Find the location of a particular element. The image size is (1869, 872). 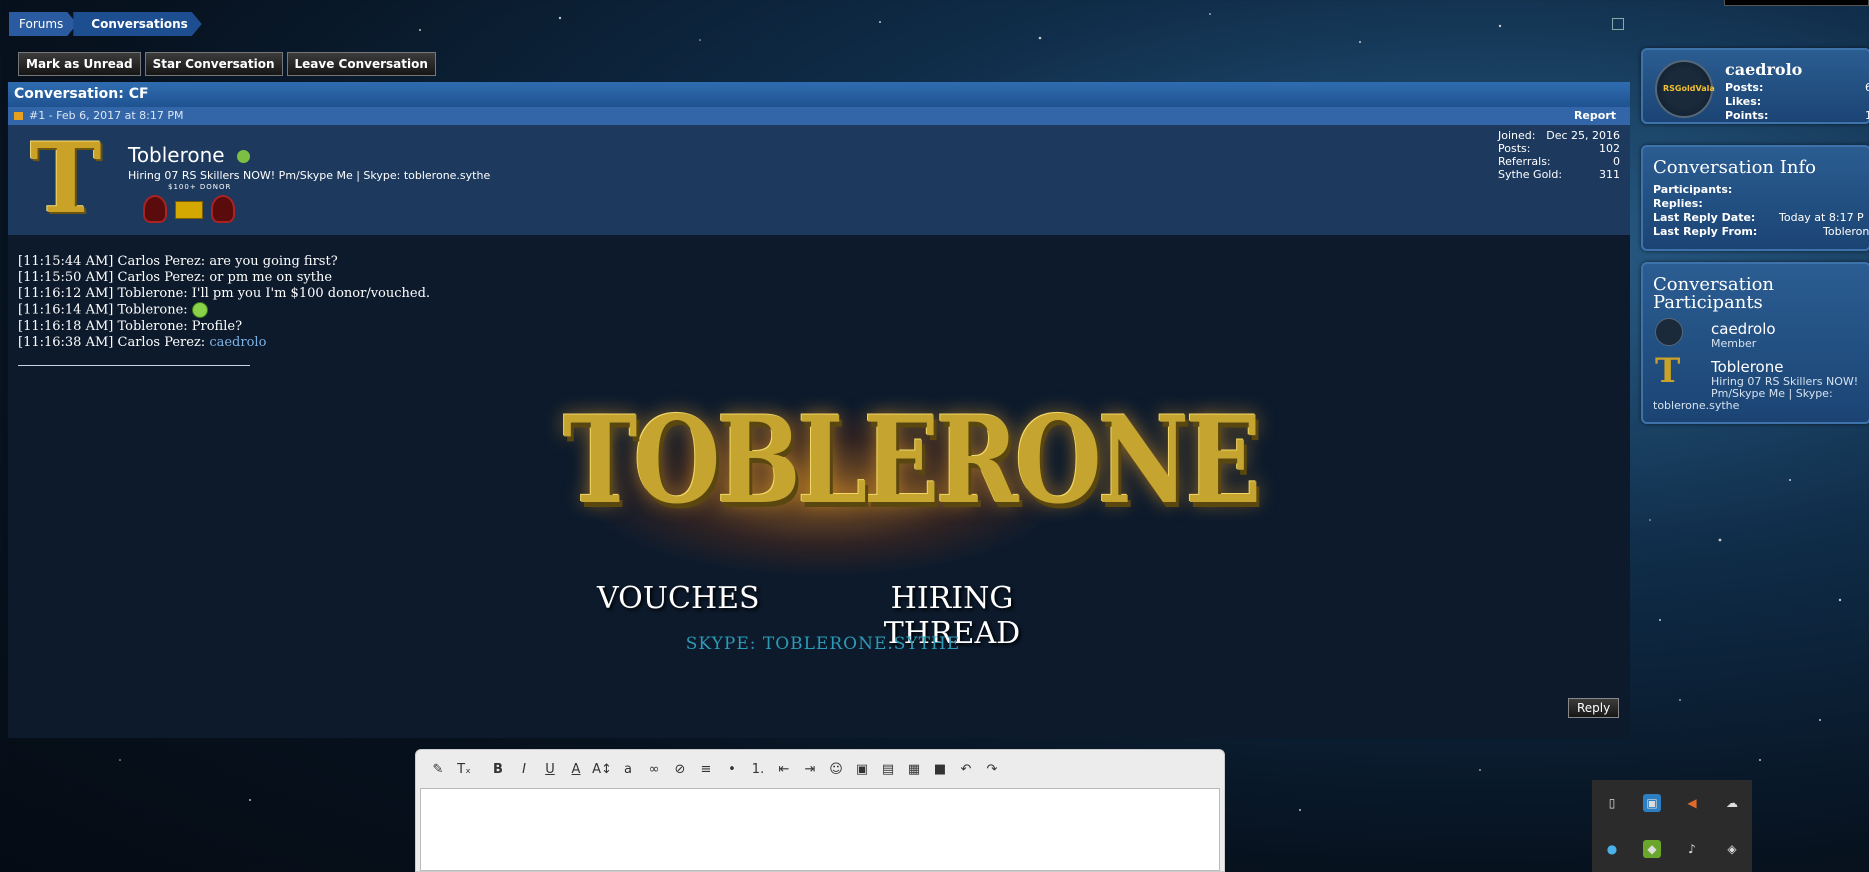

redo-icon: ↷ is located at coordinates (992, 769).